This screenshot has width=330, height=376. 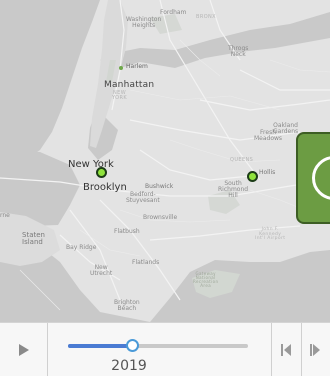 What do you see at coordinates (252, 176) in the screenshot?
I see `map-marker-hollis` at bounding box center [252, 176].